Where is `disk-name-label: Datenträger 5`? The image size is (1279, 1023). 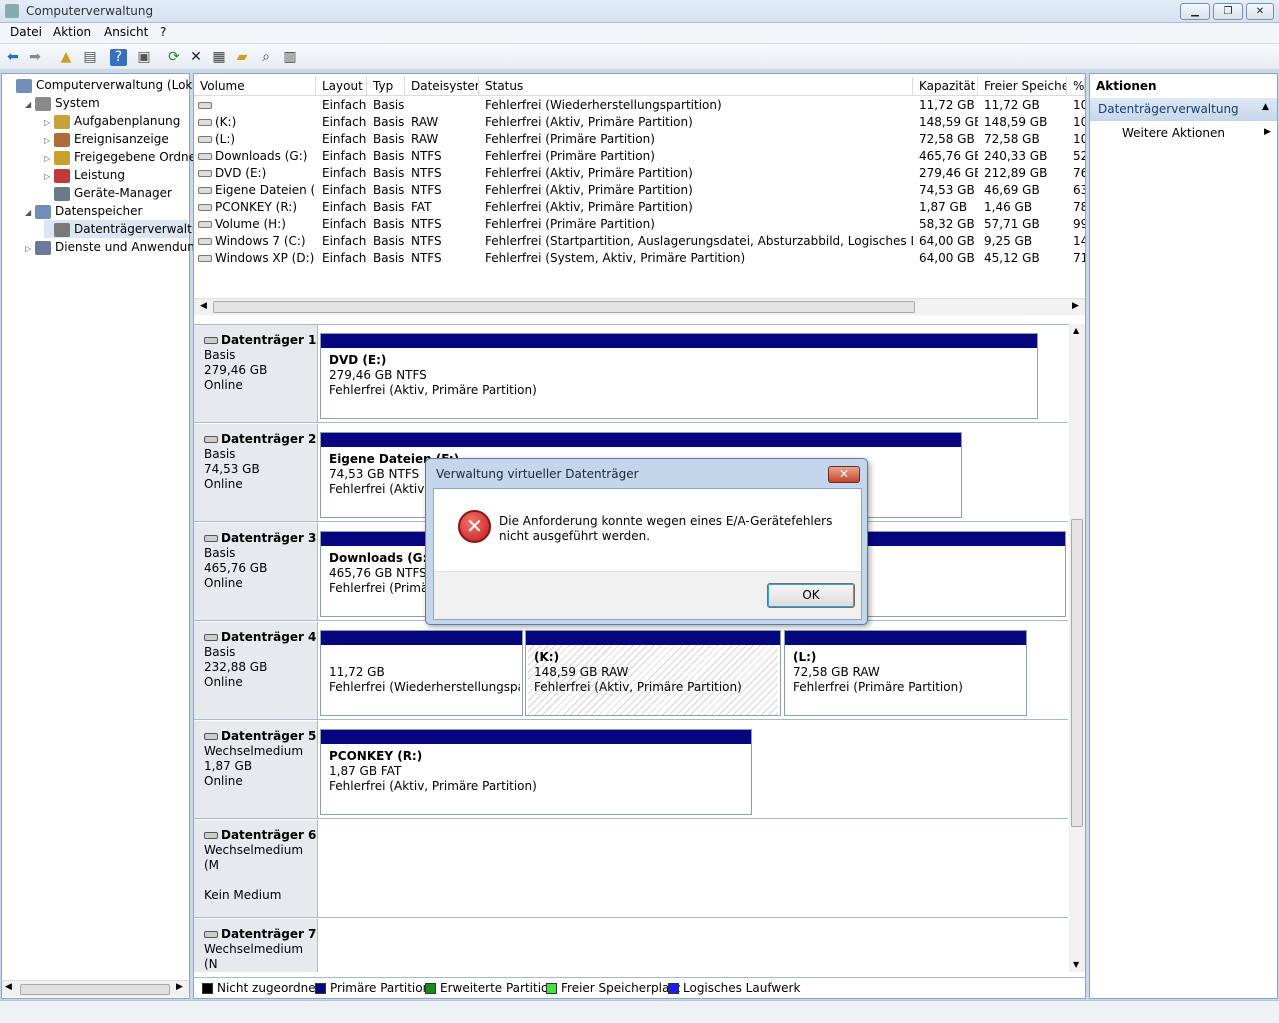
disk-name-label: Datenträger 5 is located at coordinates (269, 736).